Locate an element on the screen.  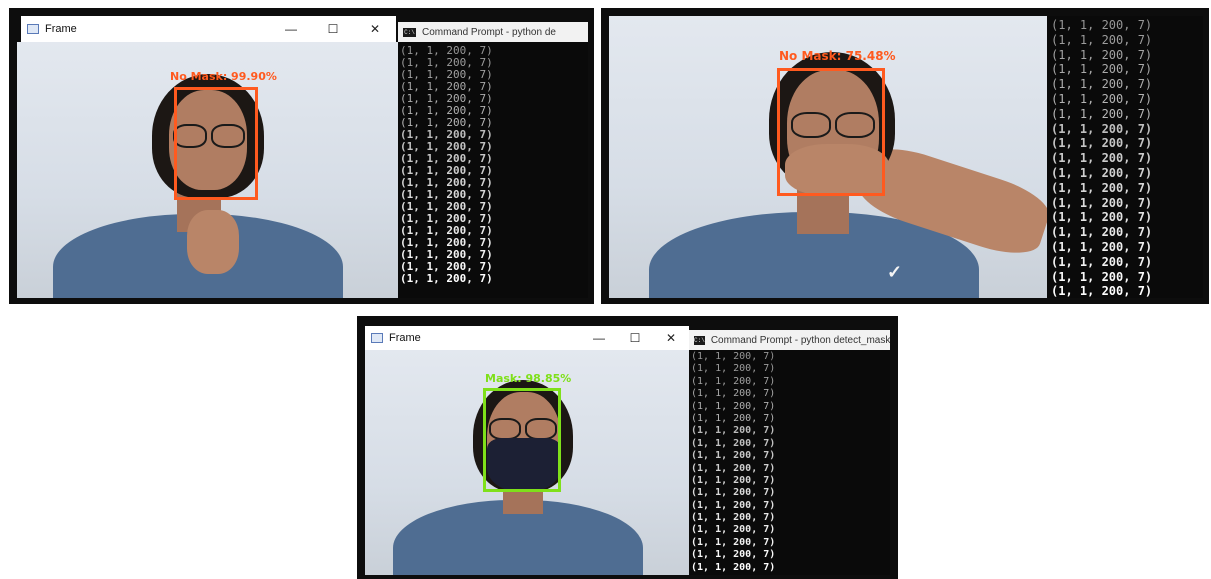
command-prompt-titlebar: C:\ Command Prompt - python de is located at coordinates (493, 32).